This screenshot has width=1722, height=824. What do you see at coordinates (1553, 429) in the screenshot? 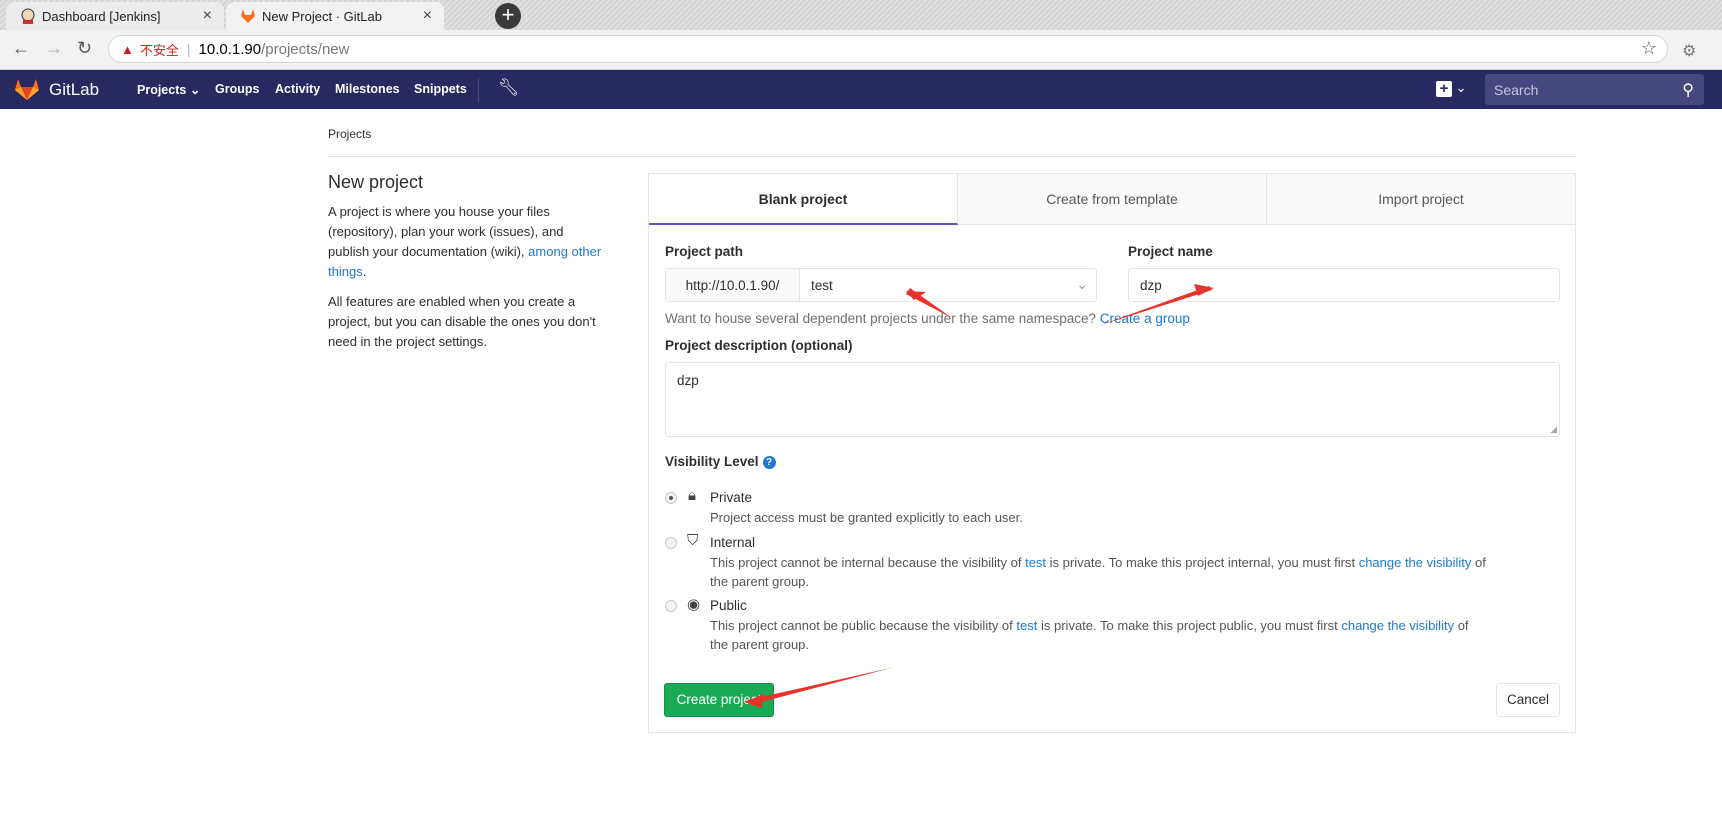
I see `resize-handle-icon: ◢` at bounding box center [1553, 429].